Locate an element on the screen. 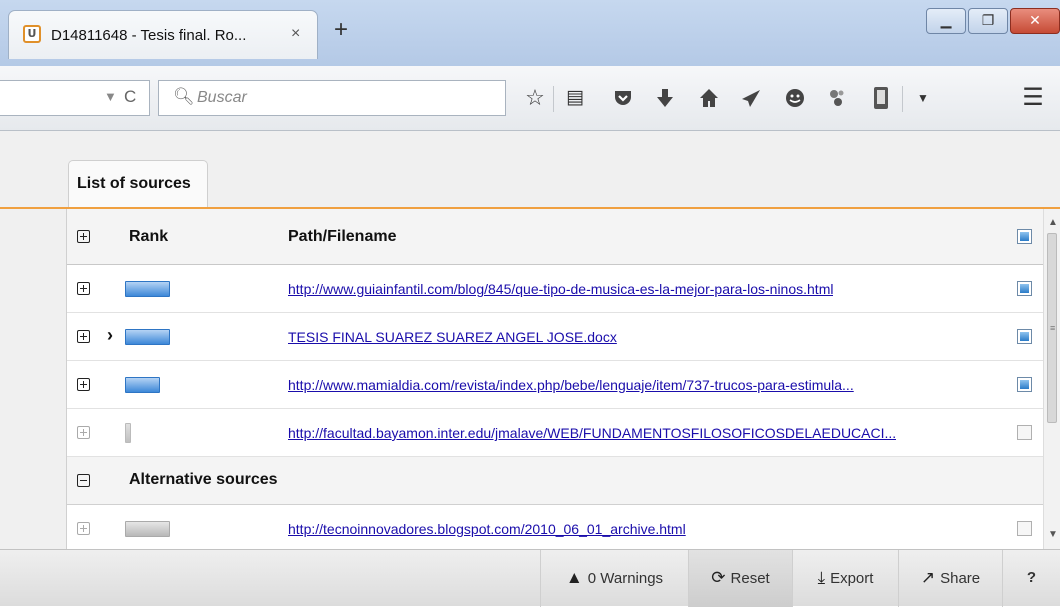  column-header-rank: Rank is located at coordinates (148, 237).